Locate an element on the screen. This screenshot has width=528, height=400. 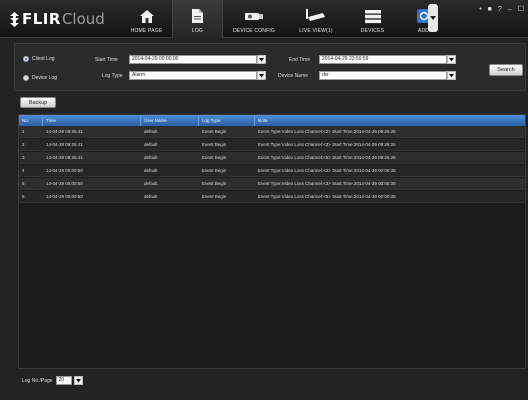
column-header-time: Time is located at coordinates (92, 120).